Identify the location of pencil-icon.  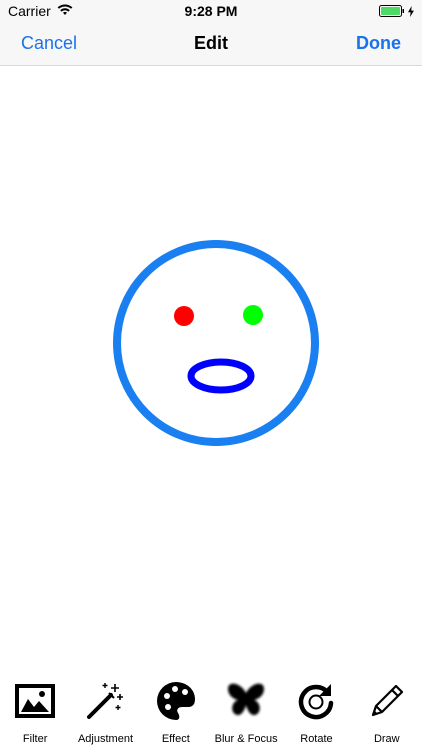
(387, 701).